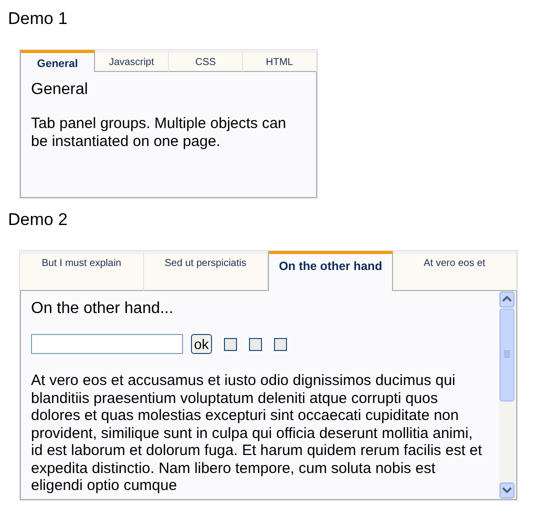 The width and height of the screenshot is (539, 526). I want to click on tab: Sed ut perspiciatis, so click(206, 271).